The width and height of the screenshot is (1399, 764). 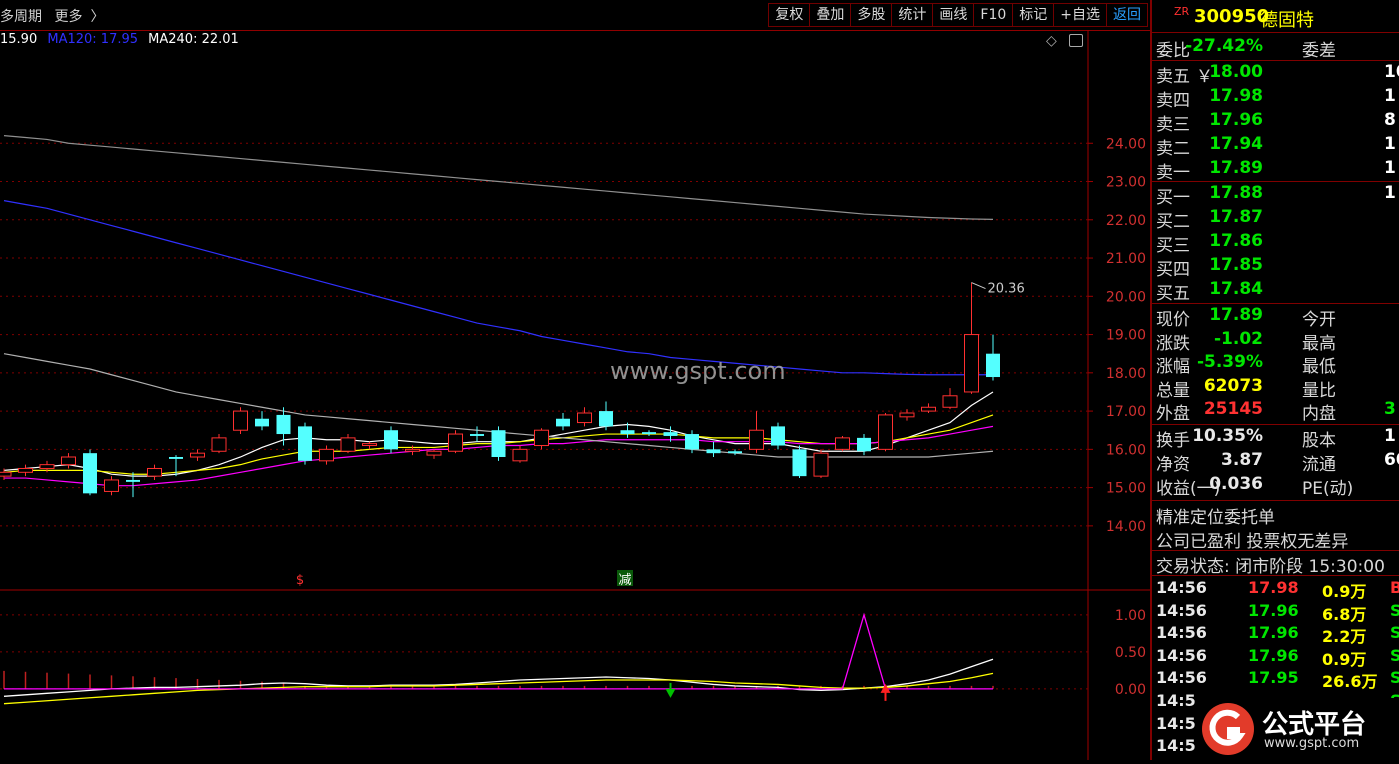 I want to click on price-tick-label: 14.00, so click(x=1126, y=527).